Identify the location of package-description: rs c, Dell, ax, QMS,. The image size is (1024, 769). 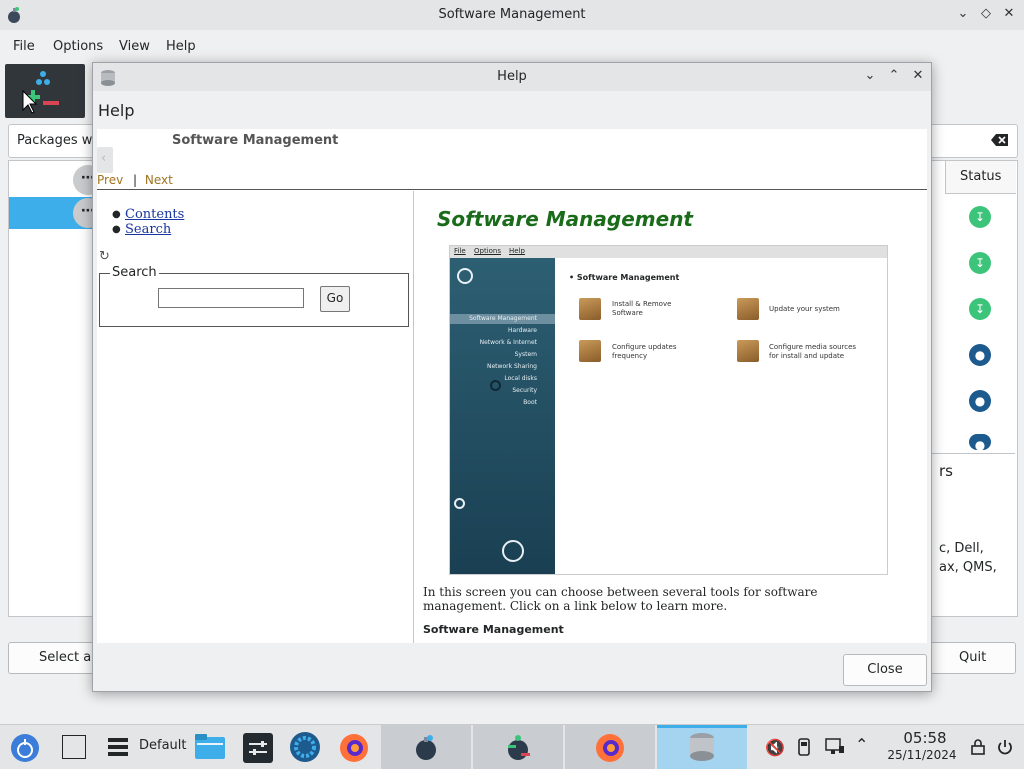
(972, 533).